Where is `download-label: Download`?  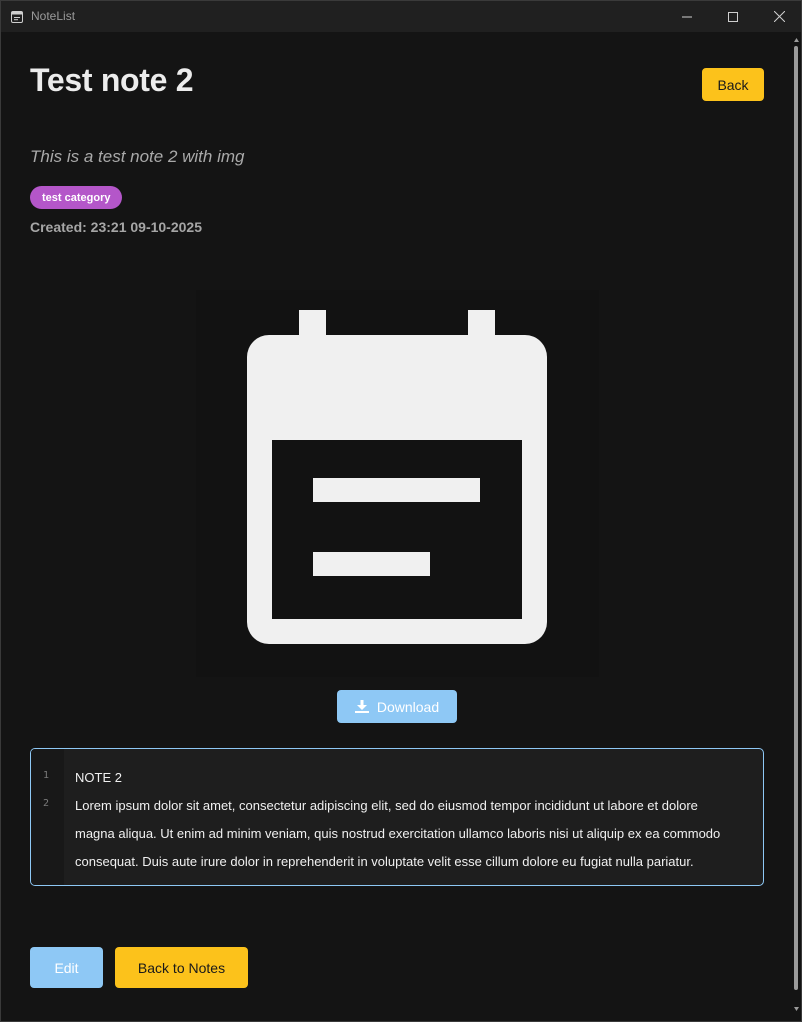
download-label: Download is located at coordinates (408, 706).